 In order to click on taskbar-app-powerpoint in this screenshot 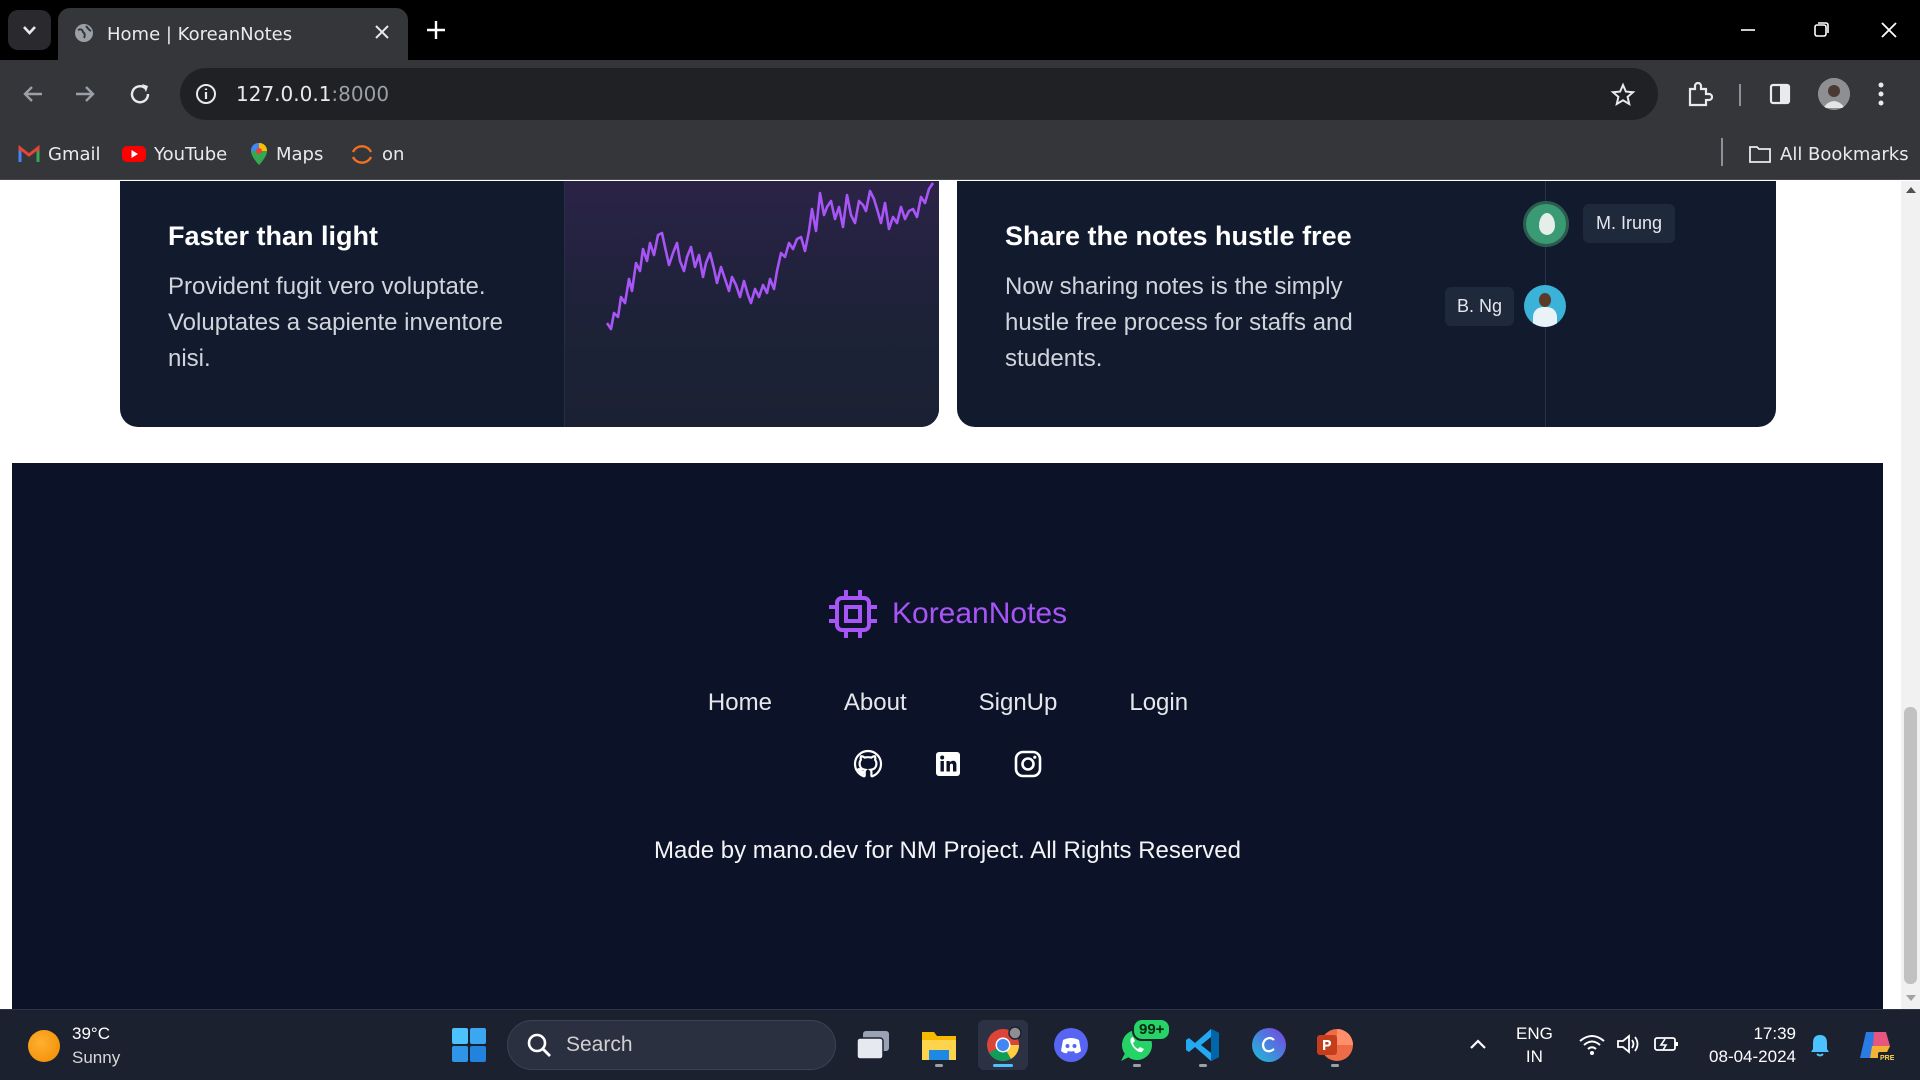, I will do `click(1335, 1045)`.